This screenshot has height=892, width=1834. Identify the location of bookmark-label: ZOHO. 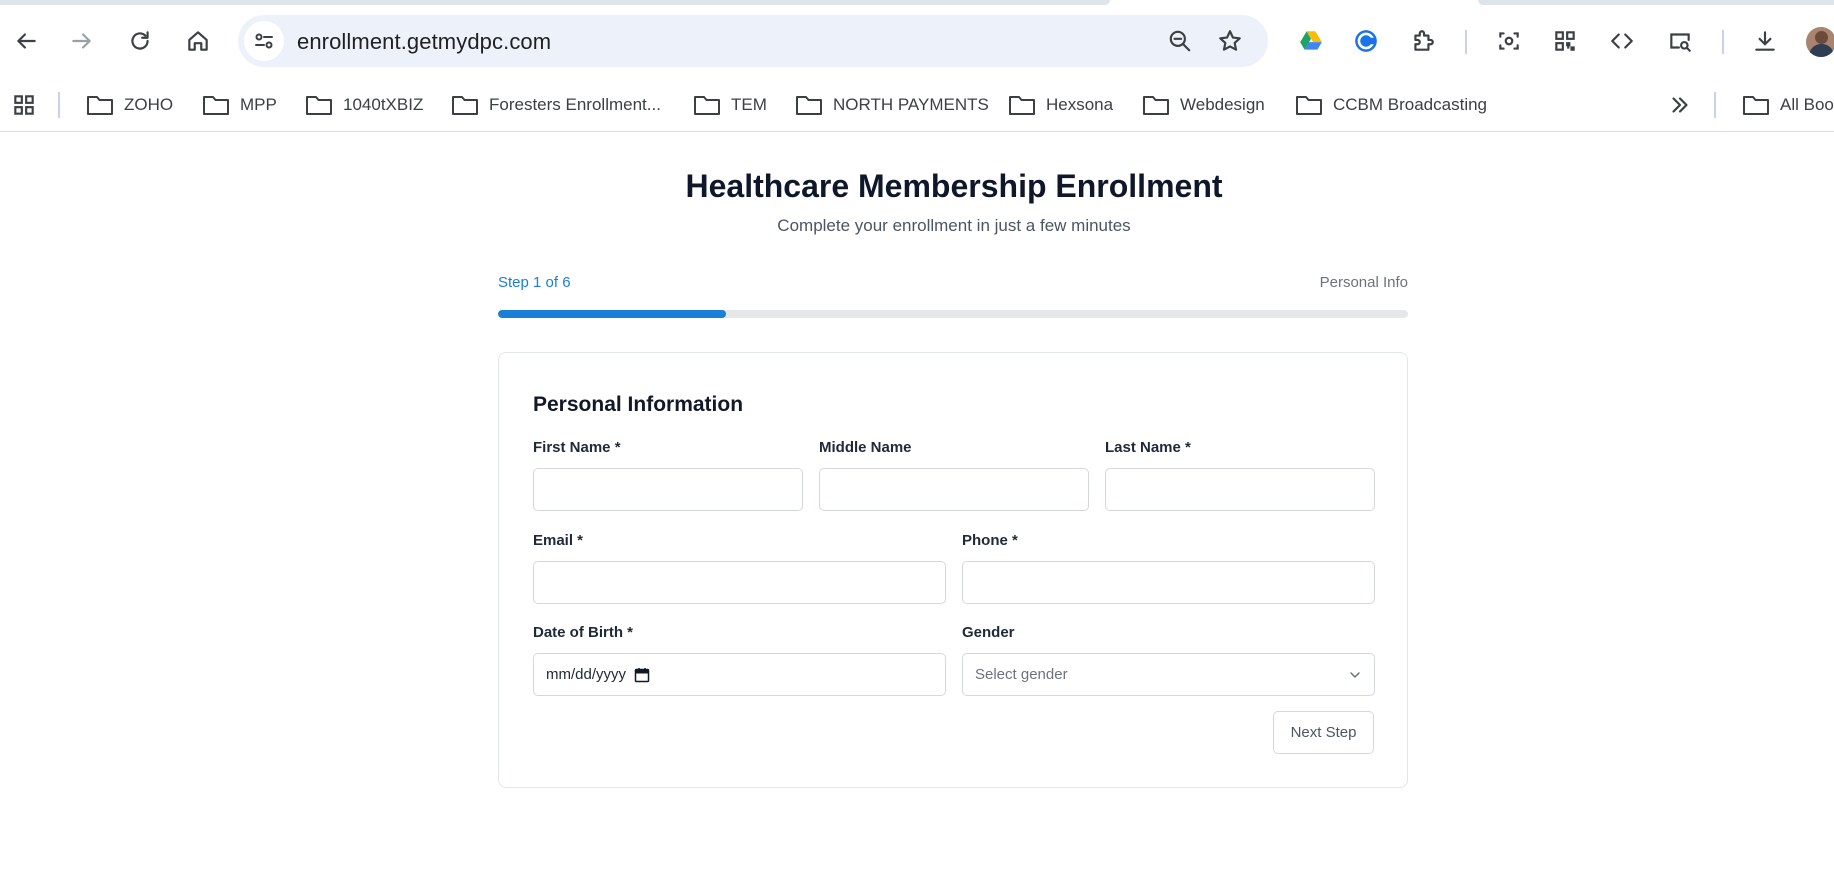
(149, 104).